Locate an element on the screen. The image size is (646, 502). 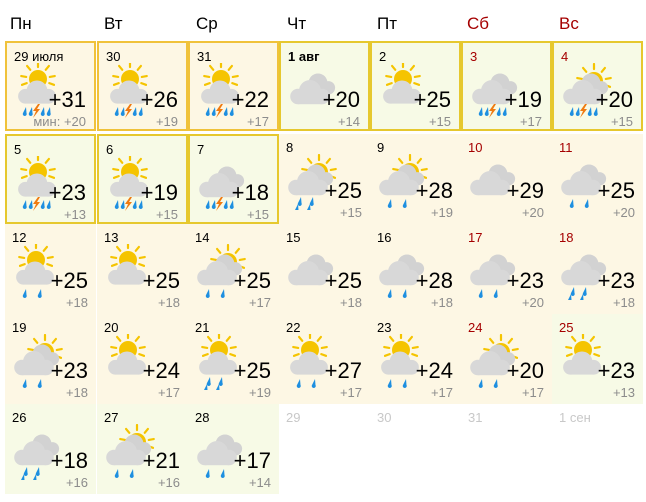
day-date: 30 is located at coordinates (384, 417).